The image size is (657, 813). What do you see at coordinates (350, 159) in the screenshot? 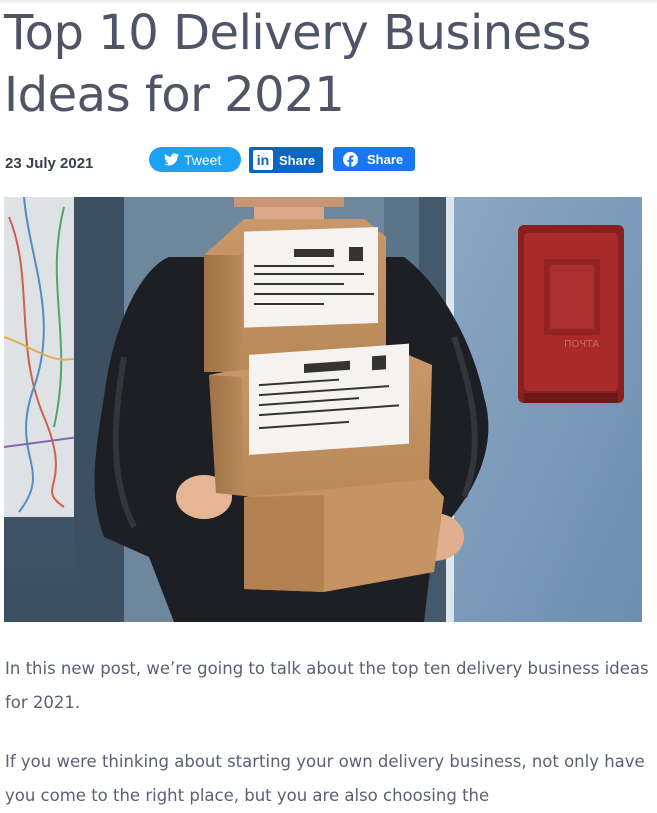
I see `facebook-icon` at bounding box center [350, 159].